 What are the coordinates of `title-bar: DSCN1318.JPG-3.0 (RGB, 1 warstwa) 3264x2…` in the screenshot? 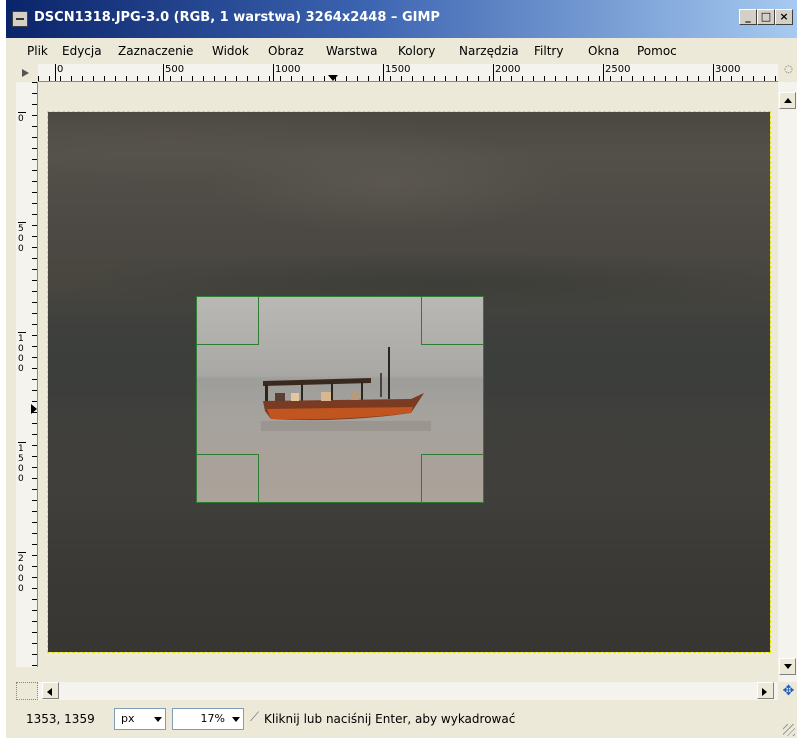 It's located at (401, 19).